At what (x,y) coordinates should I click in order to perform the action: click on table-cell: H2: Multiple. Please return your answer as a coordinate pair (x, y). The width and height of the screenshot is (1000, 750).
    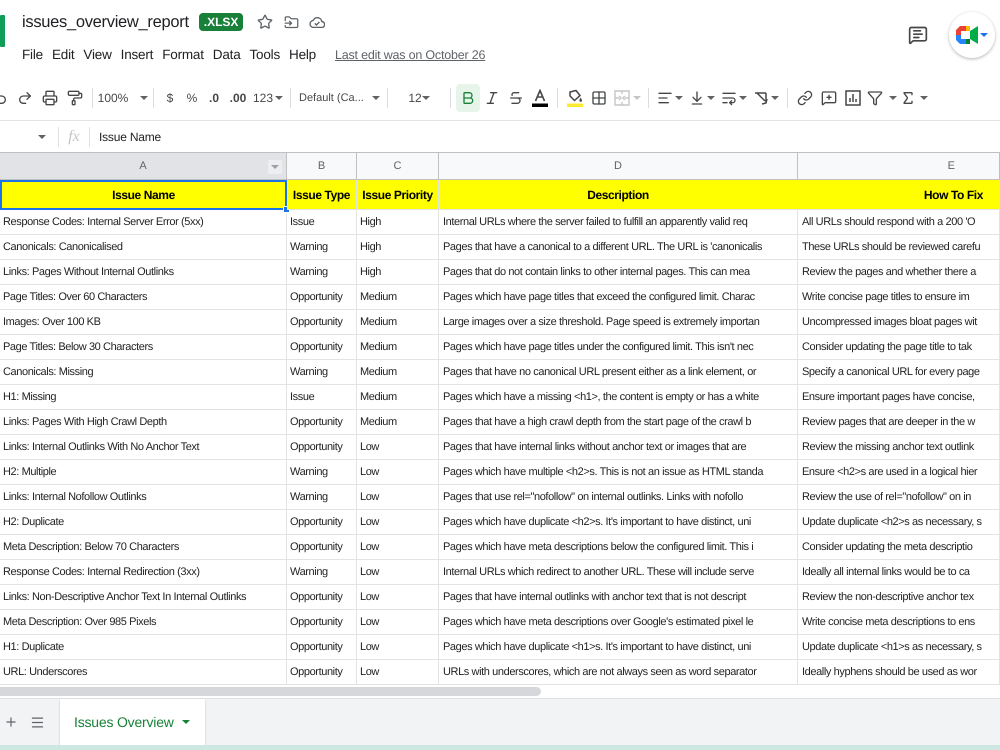
    Looking at the image, I should click on (143, 472).